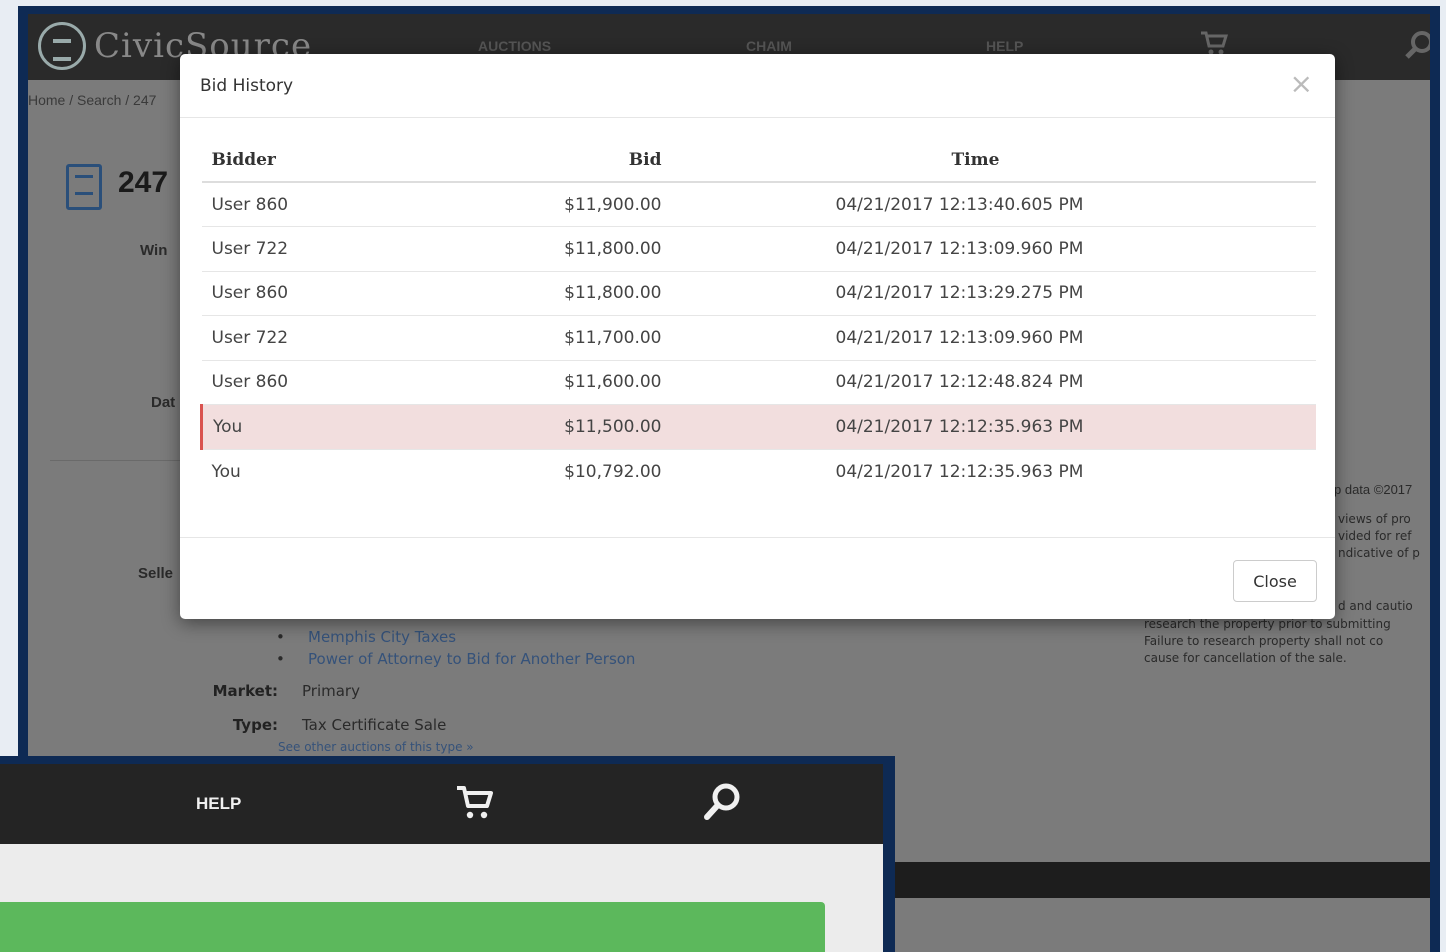  I want to click on column-header-bid: Bid, so click(596, 160).